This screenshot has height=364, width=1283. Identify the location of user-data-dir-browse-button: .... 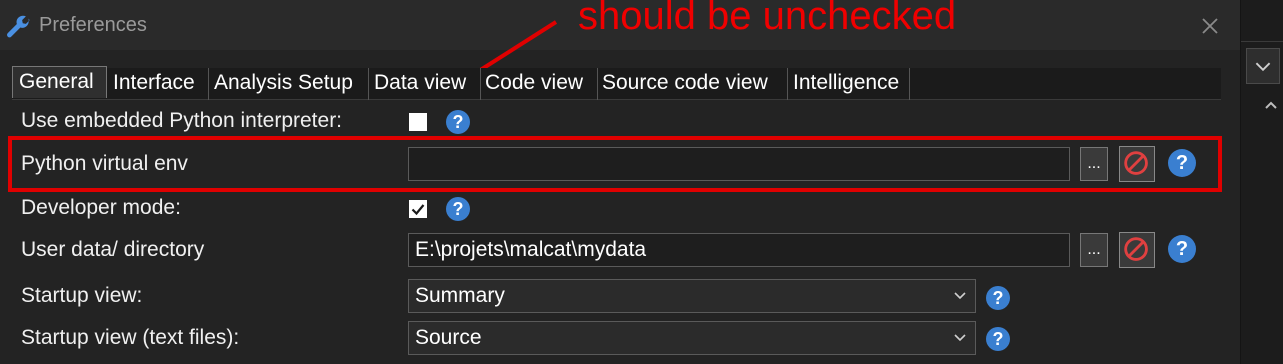
(1094, 250).